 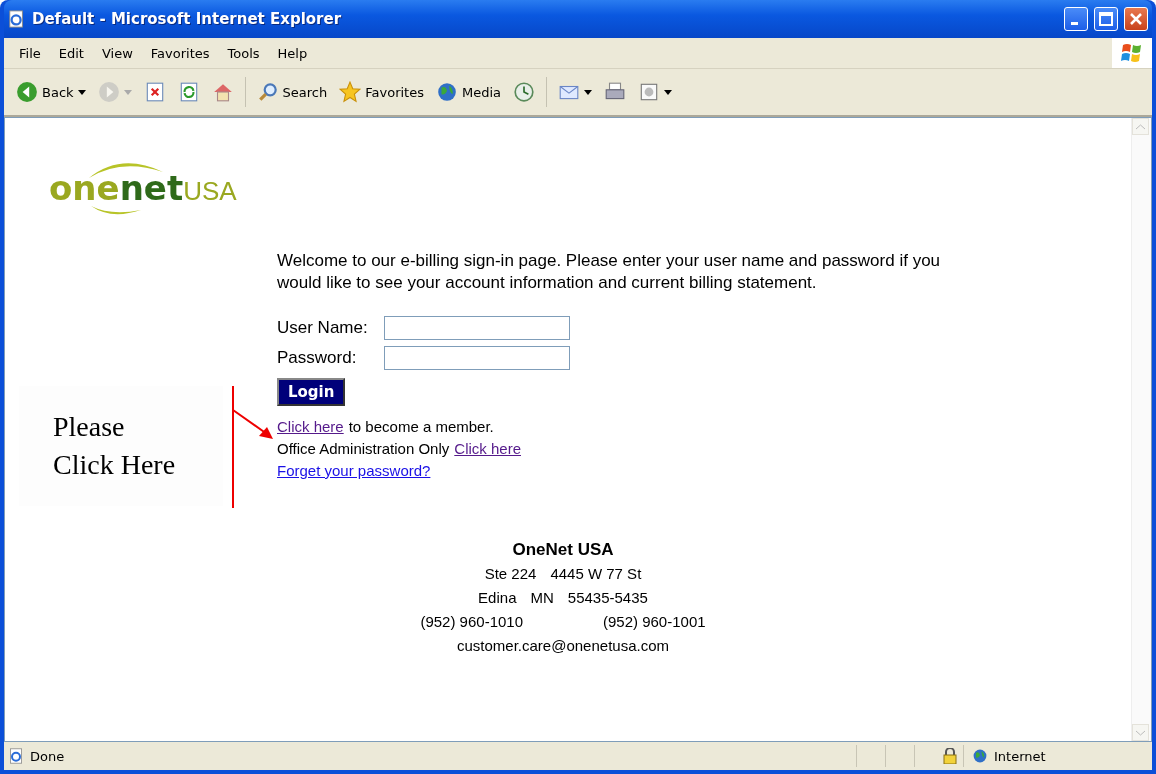 I want to click on link: Forget your password?, so click(x=354, y=471).